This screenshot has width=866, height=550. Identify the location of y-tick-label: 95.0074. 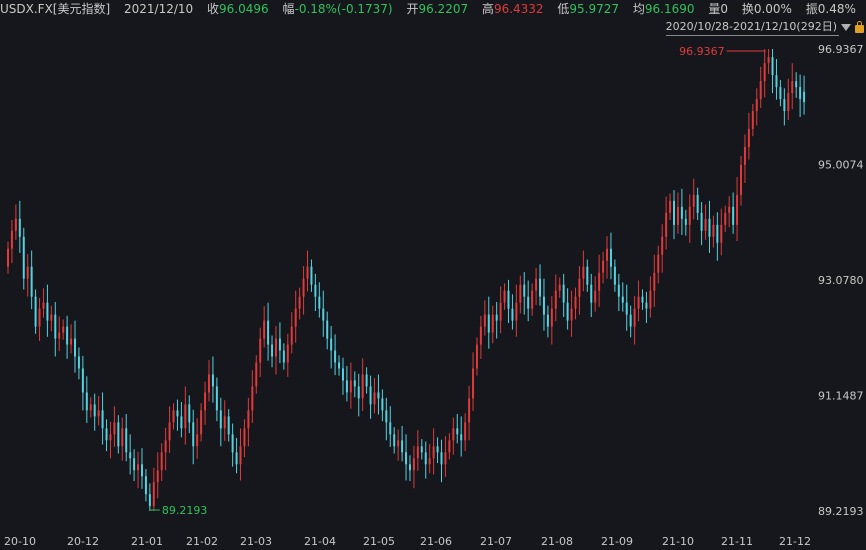
(841, 164).